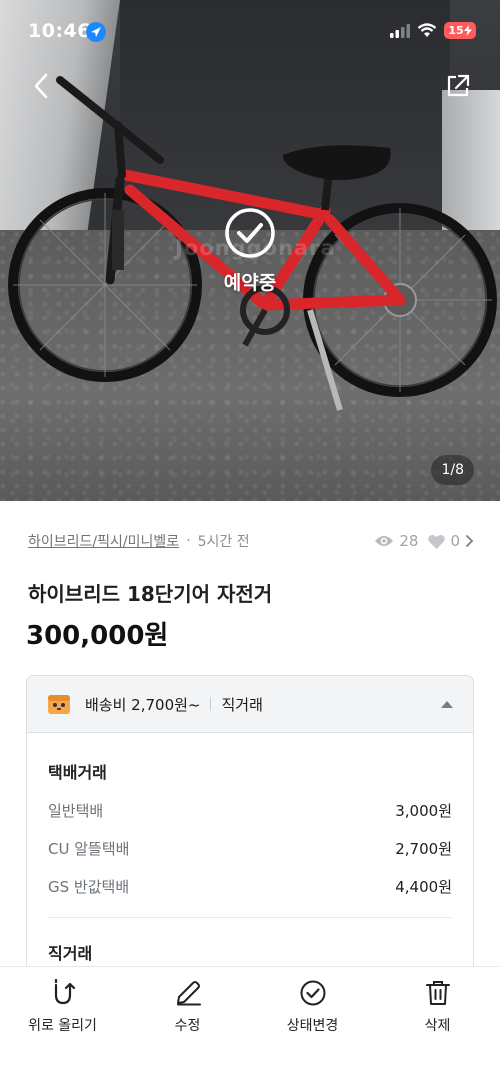  I want to click on back-button, so click(42, 86).